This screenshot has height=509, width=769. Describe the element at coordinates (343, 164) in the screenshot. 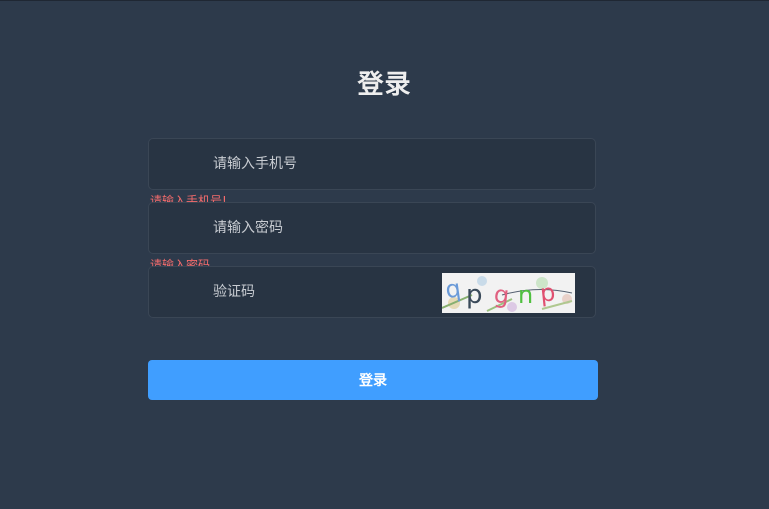

I see `phone-input` at that location.